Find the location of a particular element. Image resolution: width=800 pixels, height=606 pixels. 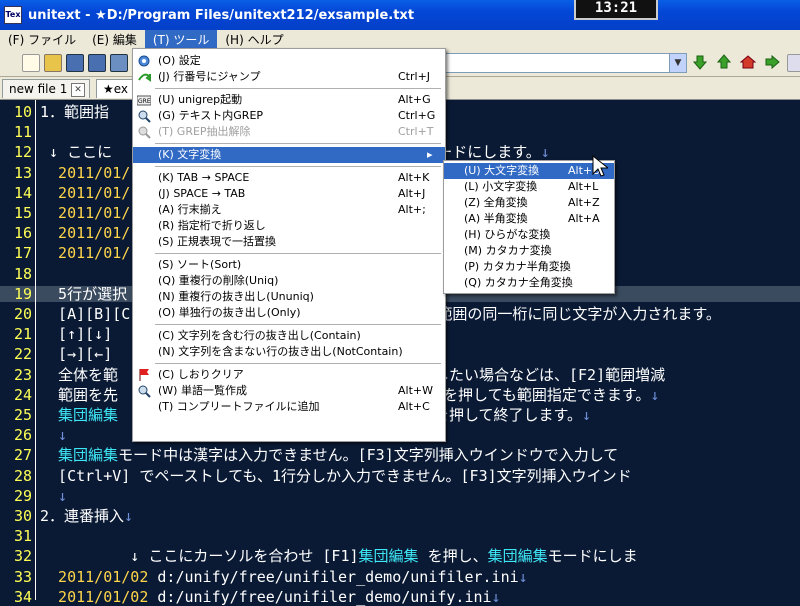

text-segment: 2011/01/02 is located at coordinates (94, 596).